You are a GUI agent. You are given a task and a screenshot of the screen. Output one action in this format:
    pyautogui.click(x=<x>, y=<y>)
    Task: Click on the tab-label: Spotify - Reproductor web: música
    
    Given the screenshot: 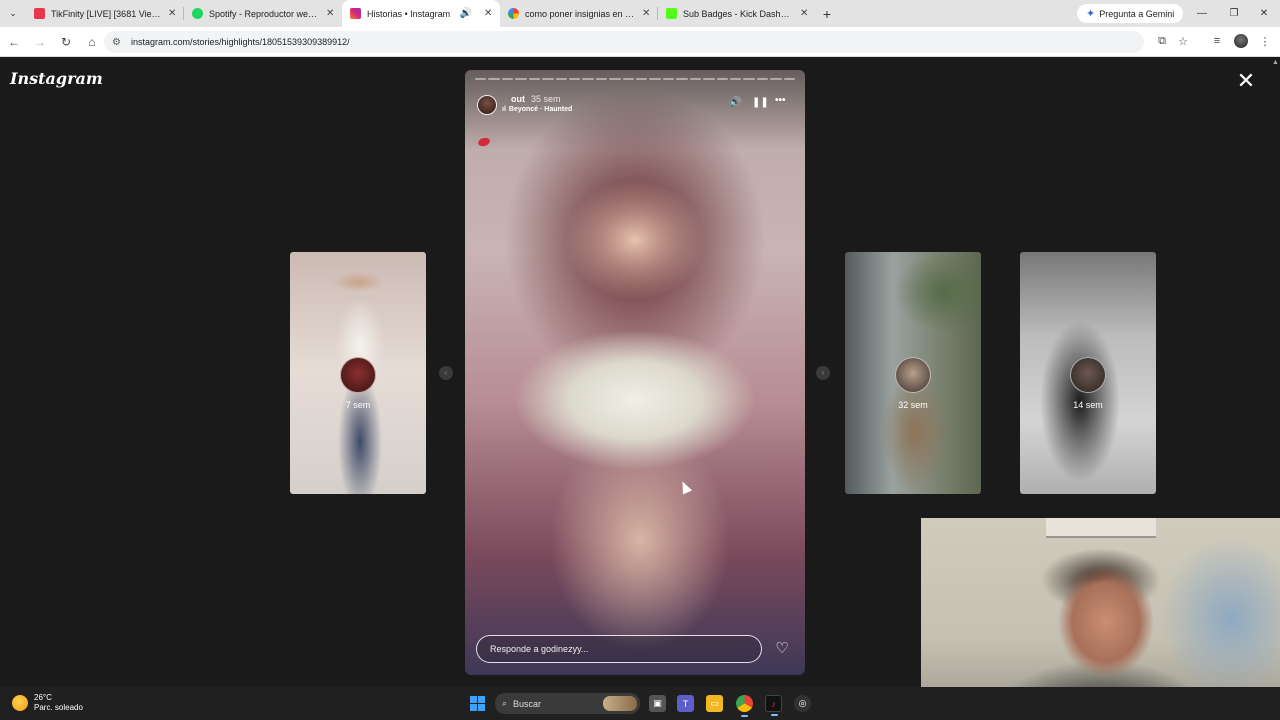 What is the action you would take?
    pyautogui.click(x=264, y=13)
    